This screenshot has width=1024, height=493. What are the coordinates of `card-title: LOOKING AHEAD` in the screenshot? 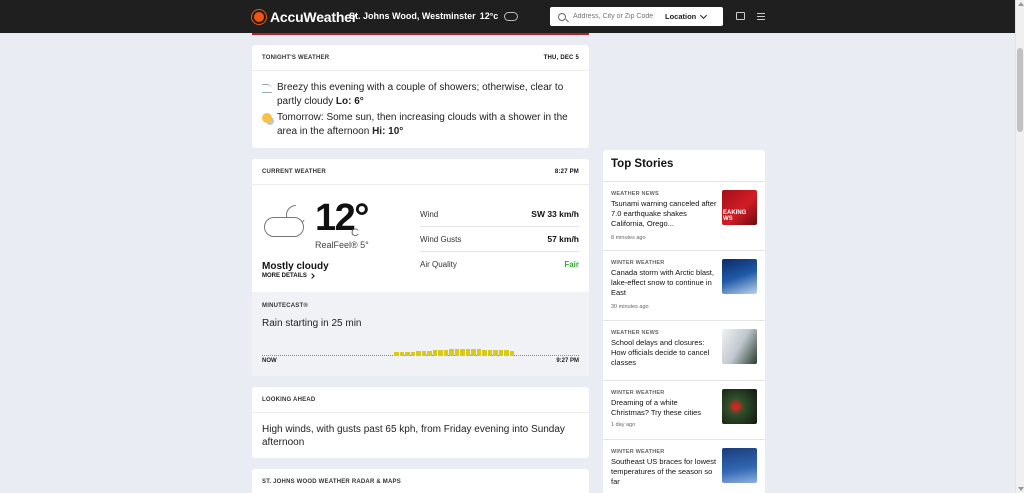 It's located at (289, 399).